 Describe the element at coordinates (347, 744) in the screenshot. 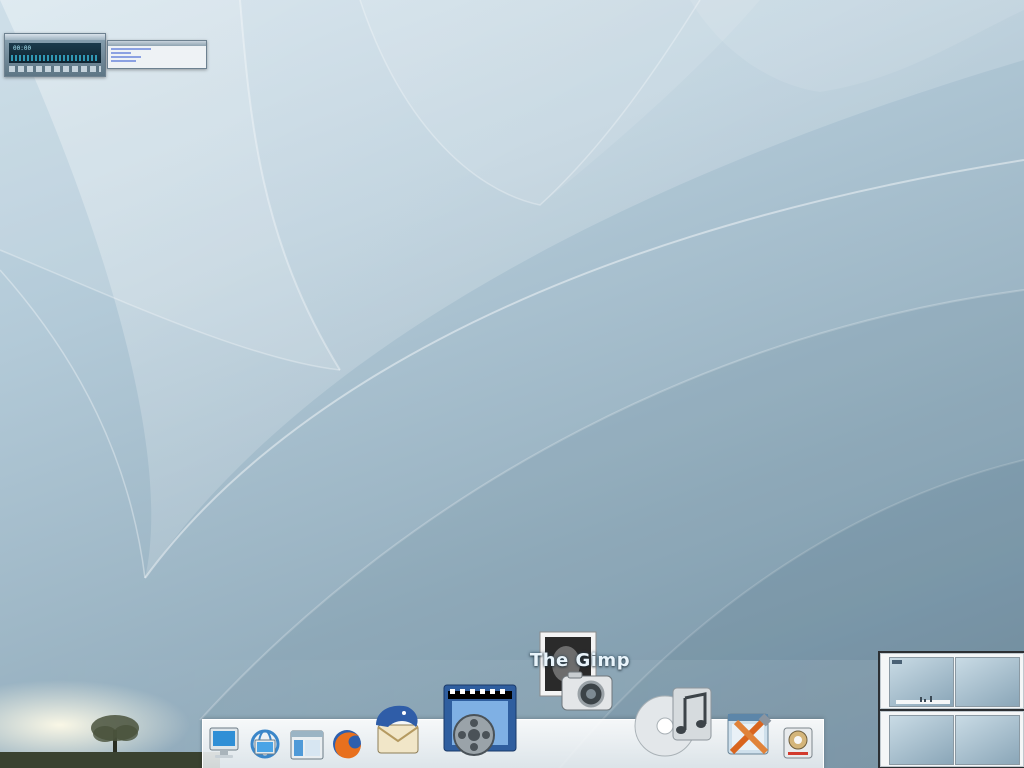

I see `firefox-icon` at that location.